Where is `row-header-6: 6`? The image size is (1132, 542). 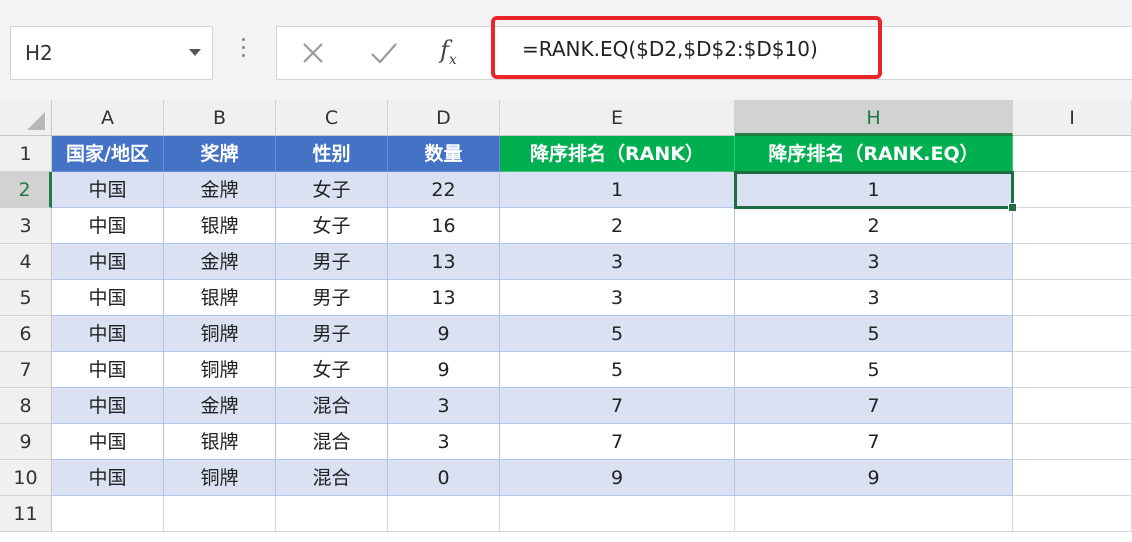 row-header-6: 6 is located at coordinates (26, 334).